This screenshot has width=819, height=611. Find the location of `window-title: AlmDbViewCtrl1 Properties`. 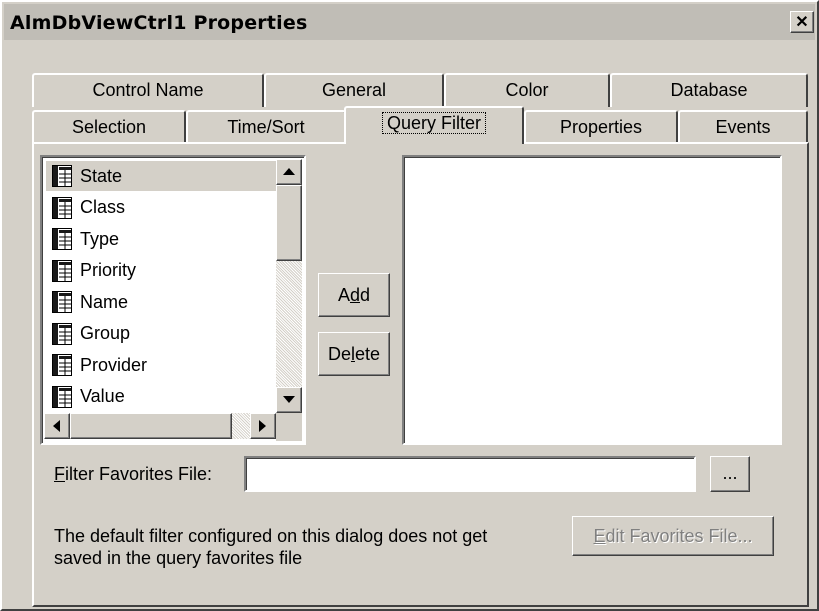

window-title: AlmDbViewCtrl1 Properties is located at coordinates (159, 23).